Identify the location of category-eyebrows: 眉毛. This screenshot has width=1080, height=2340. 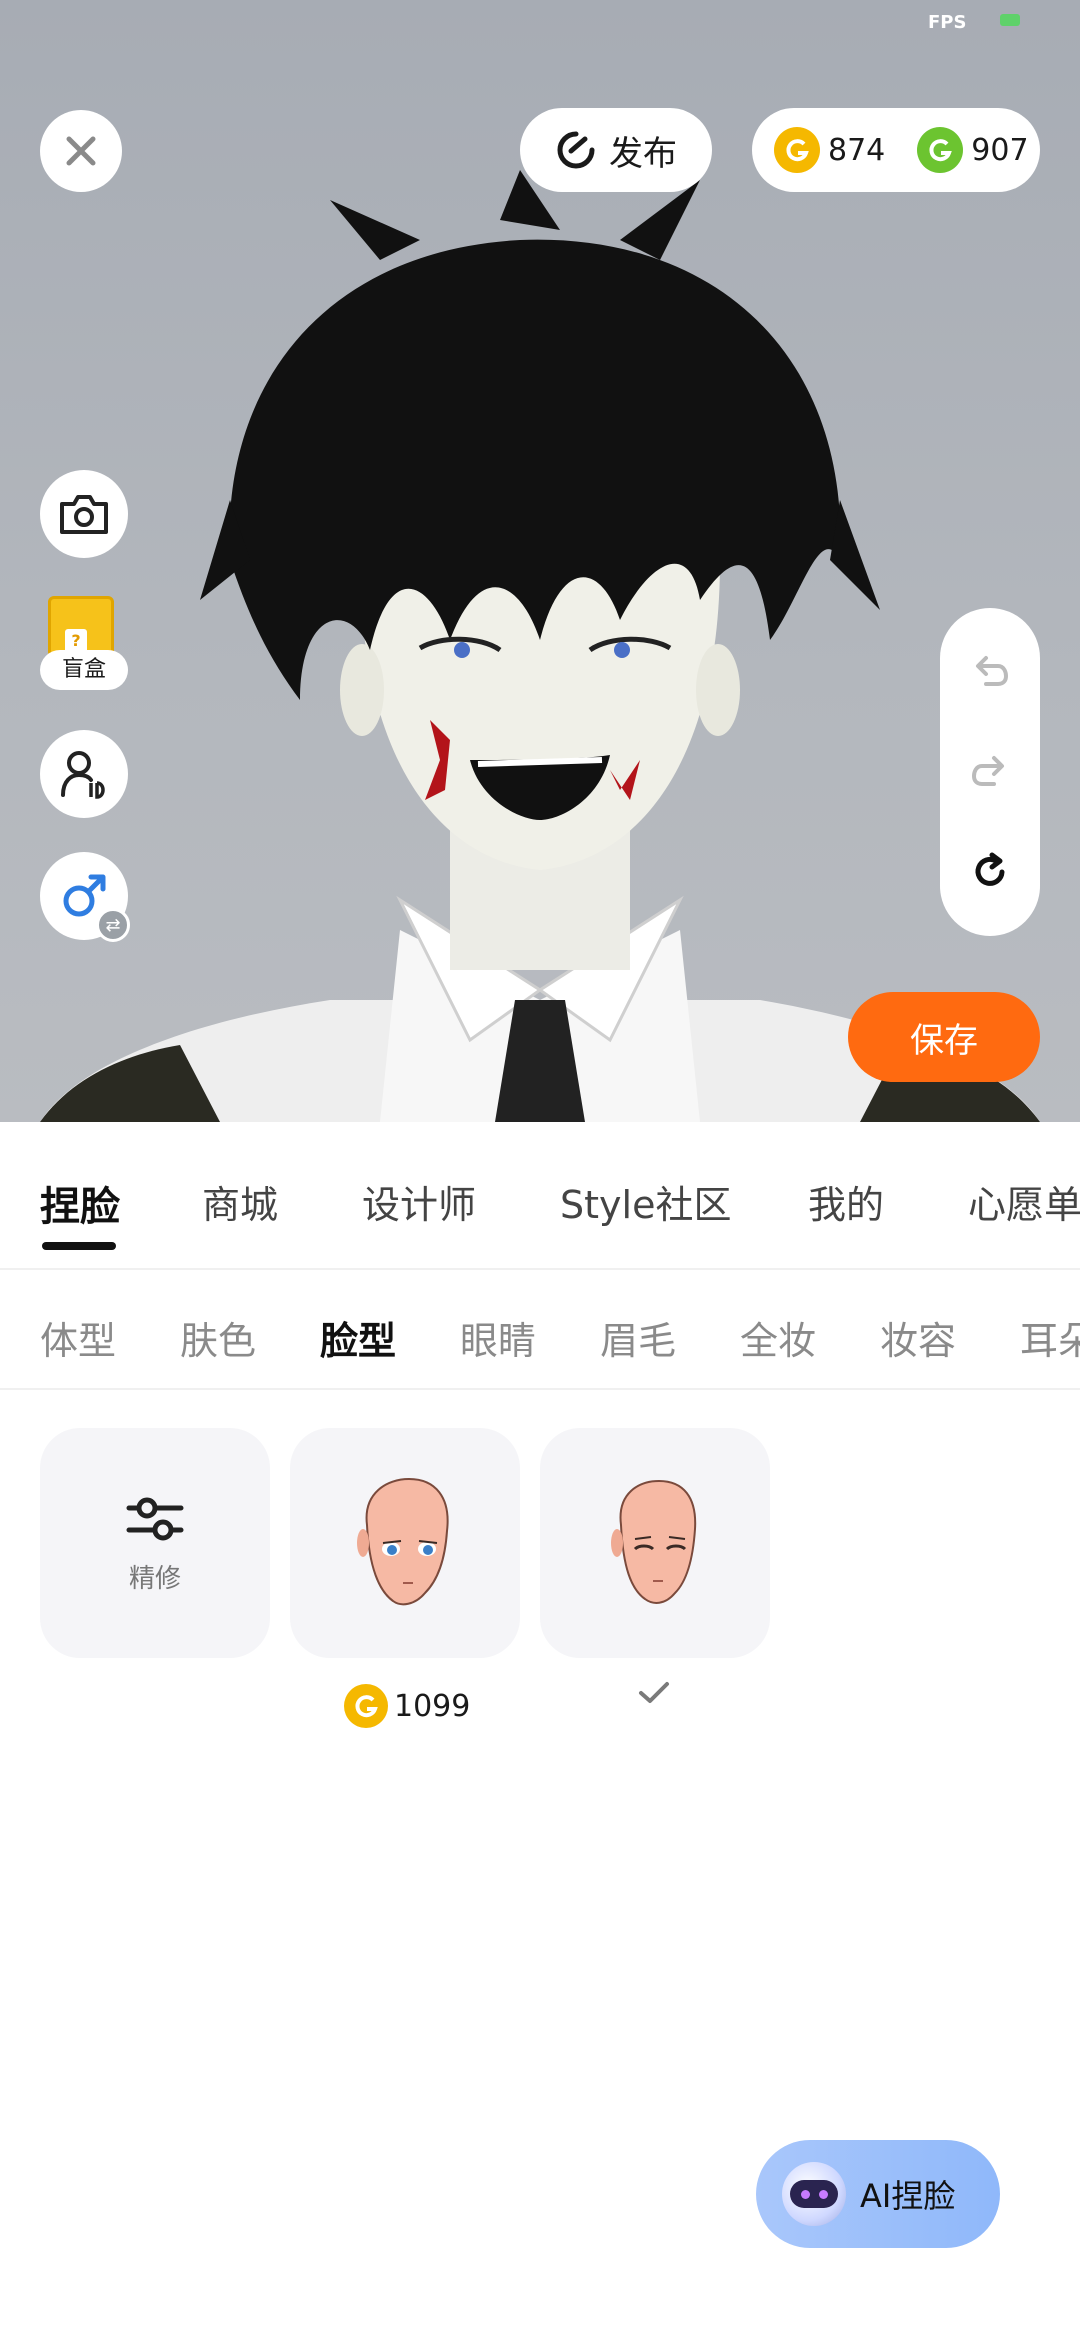
(638, 1337).